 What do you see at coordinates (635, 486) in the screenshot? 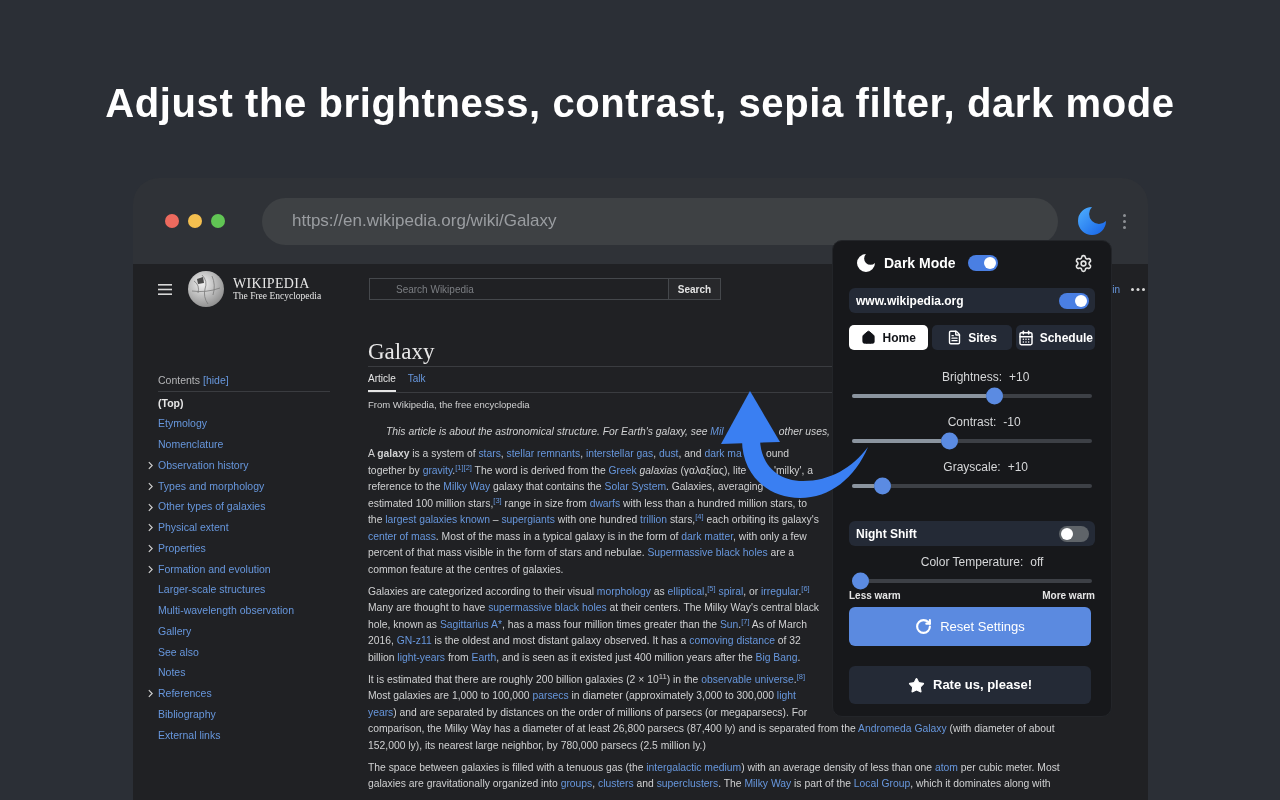
I see `article-link: Solar System` at bounding box center [635, 486].